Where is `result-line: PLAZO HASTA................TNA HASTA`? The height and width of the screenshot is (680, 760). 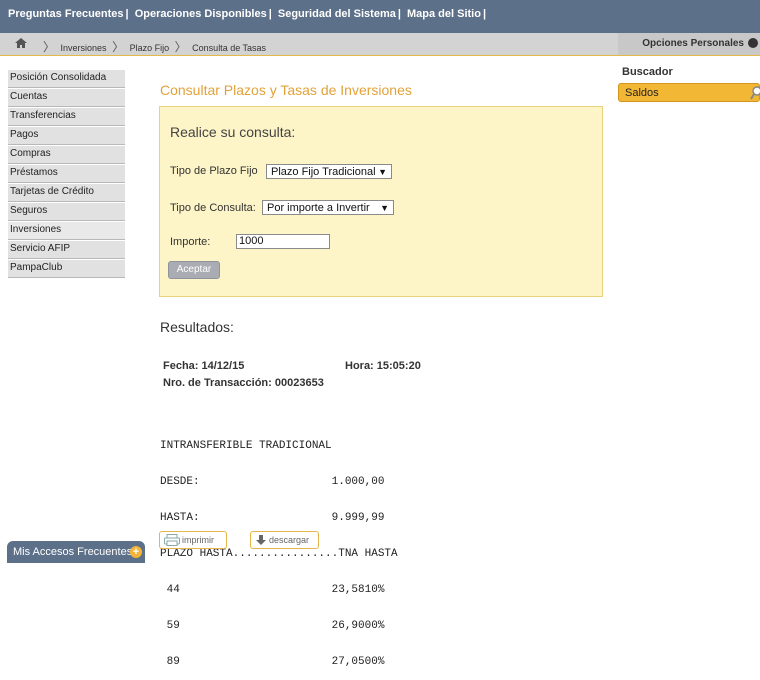
result-line: PLAZO HASTA................TNA HASTA is located at coordinates (279, 554).